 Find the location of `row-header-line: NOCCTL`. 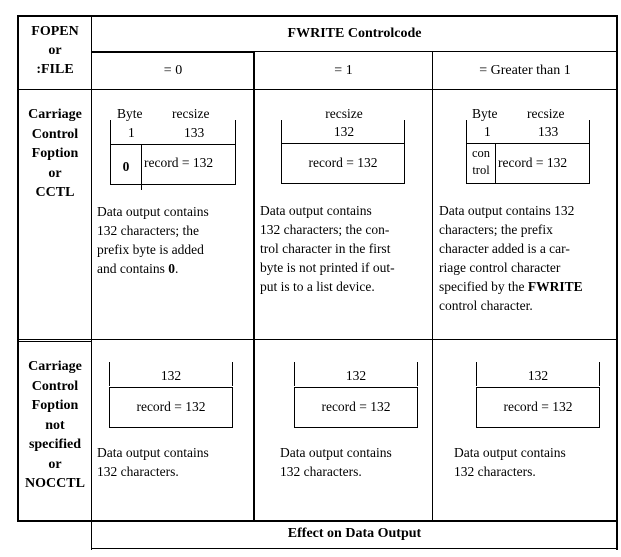

row-header-line: NOCCTL is located at coordinates (55, 483).